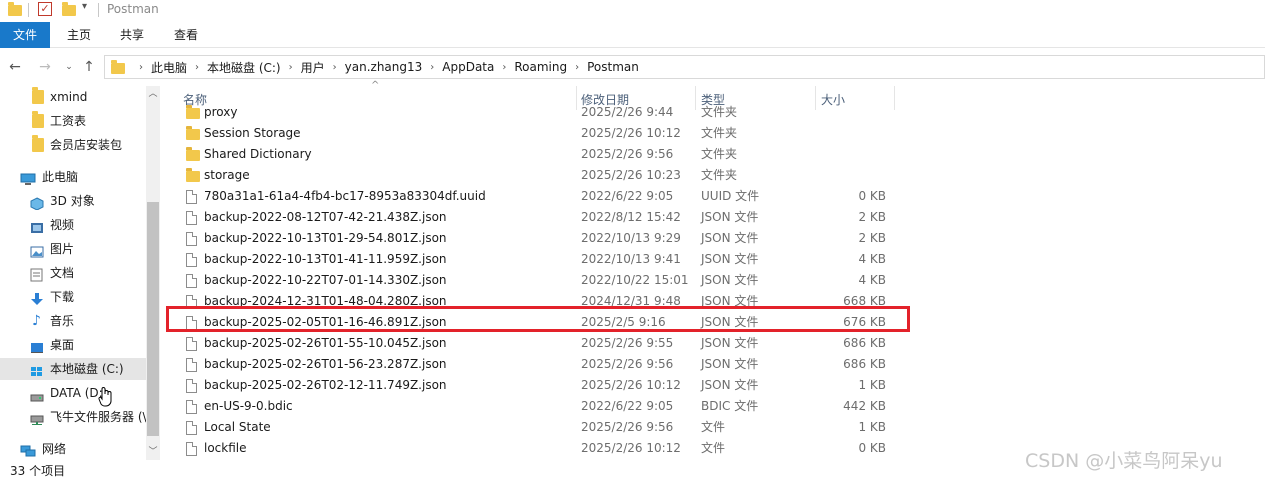 The width and height of the screenshot is (1265, 478). I want to click on file-row: Local State 2025/2/26 9:56 文件 1 KB, so click(536, 427).